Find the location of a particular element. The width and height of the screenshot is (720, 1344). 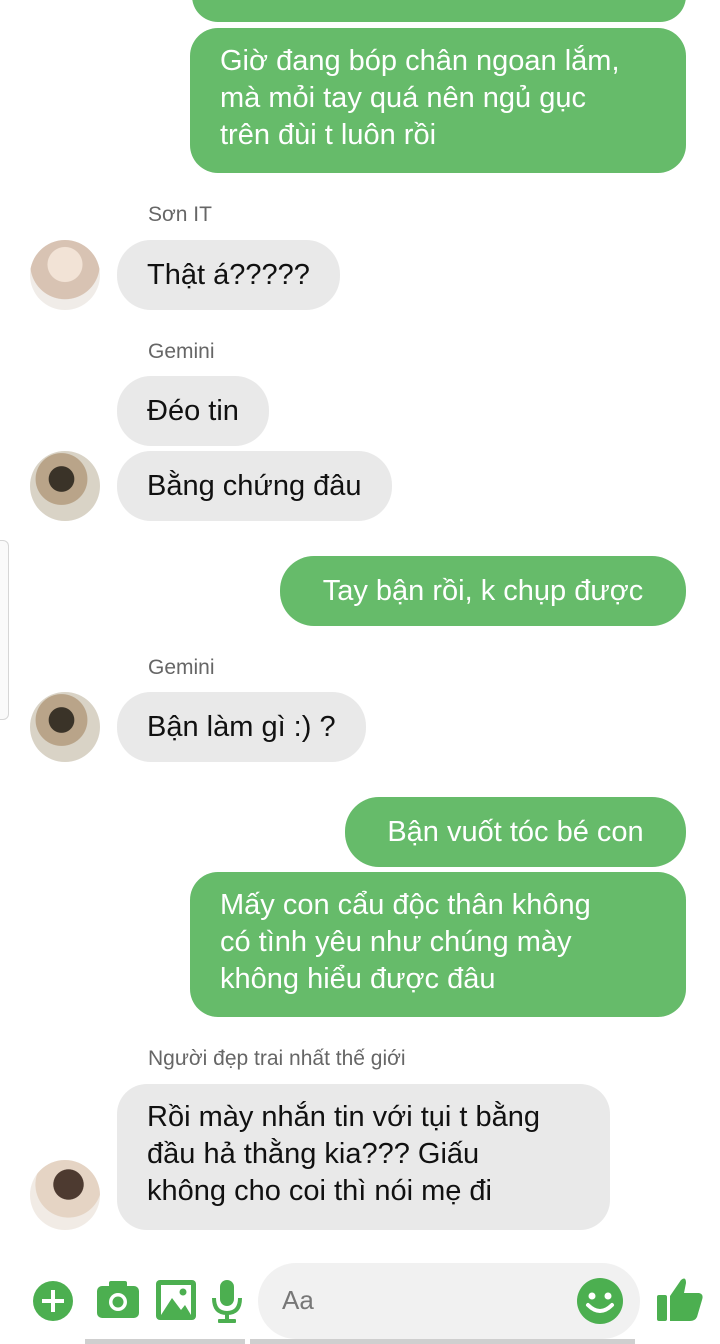

message-text: Thật á????? is located at coordinates (228, 274).